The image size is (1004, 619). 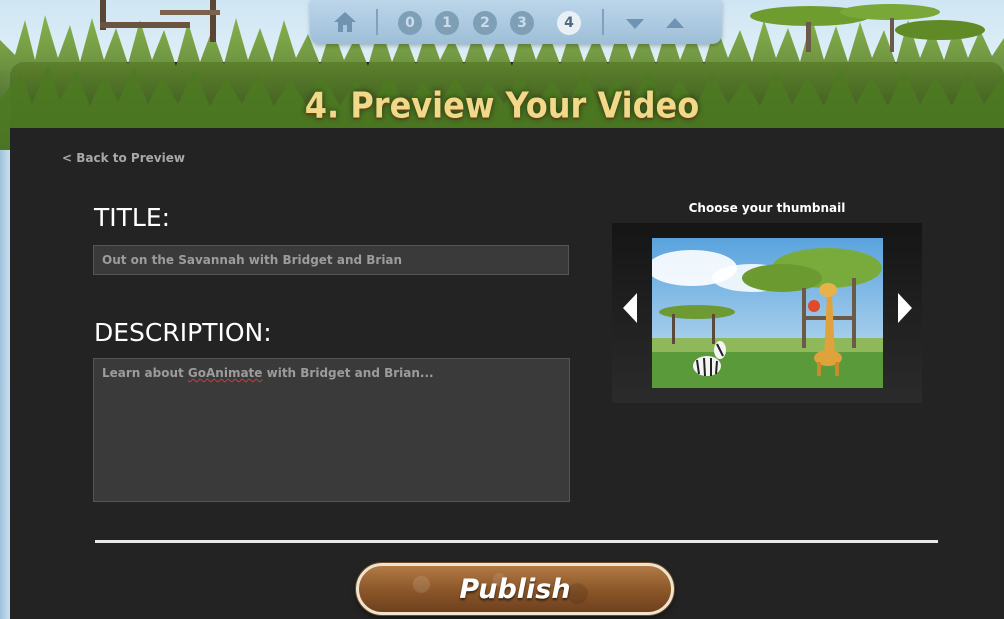 I want to click on section-divider, so click(x=516, y=541).